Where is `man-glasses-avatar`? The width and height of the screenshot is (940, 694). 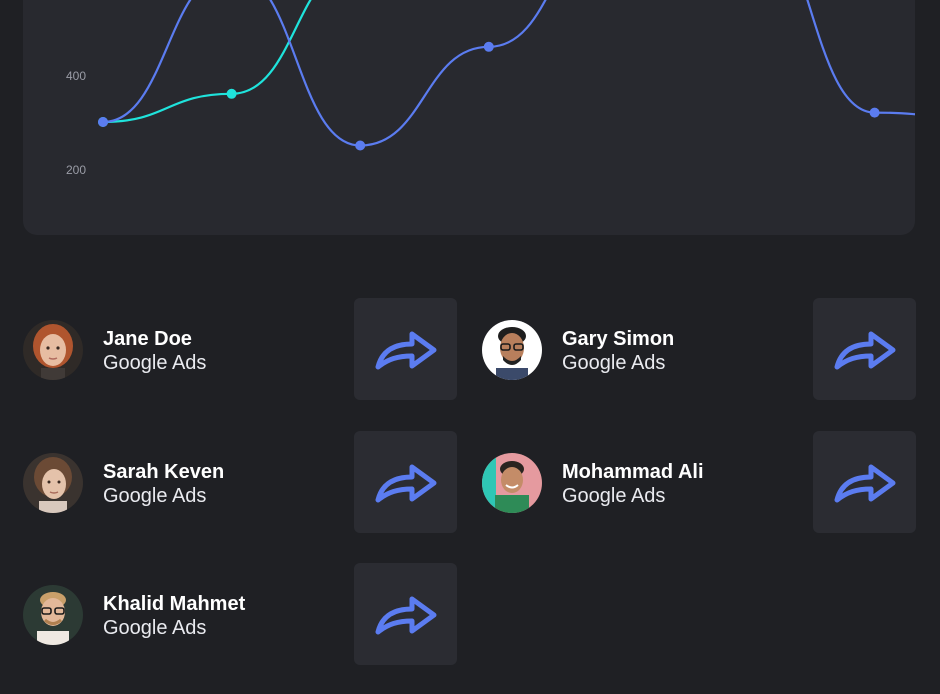
man-glasses-avatar is located at coordinates (512, 350).